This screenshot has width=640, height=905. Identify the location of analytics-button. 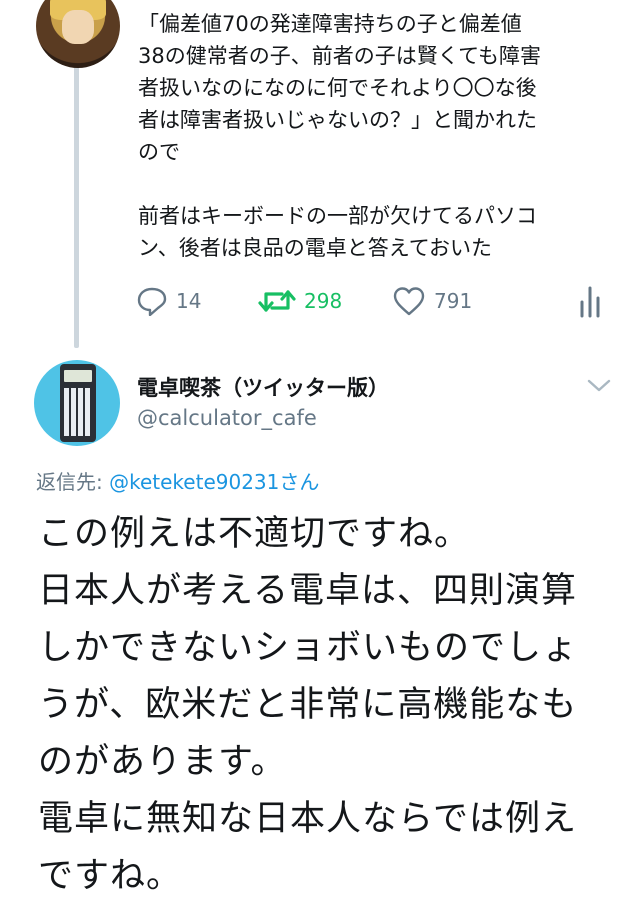
(590, 302).